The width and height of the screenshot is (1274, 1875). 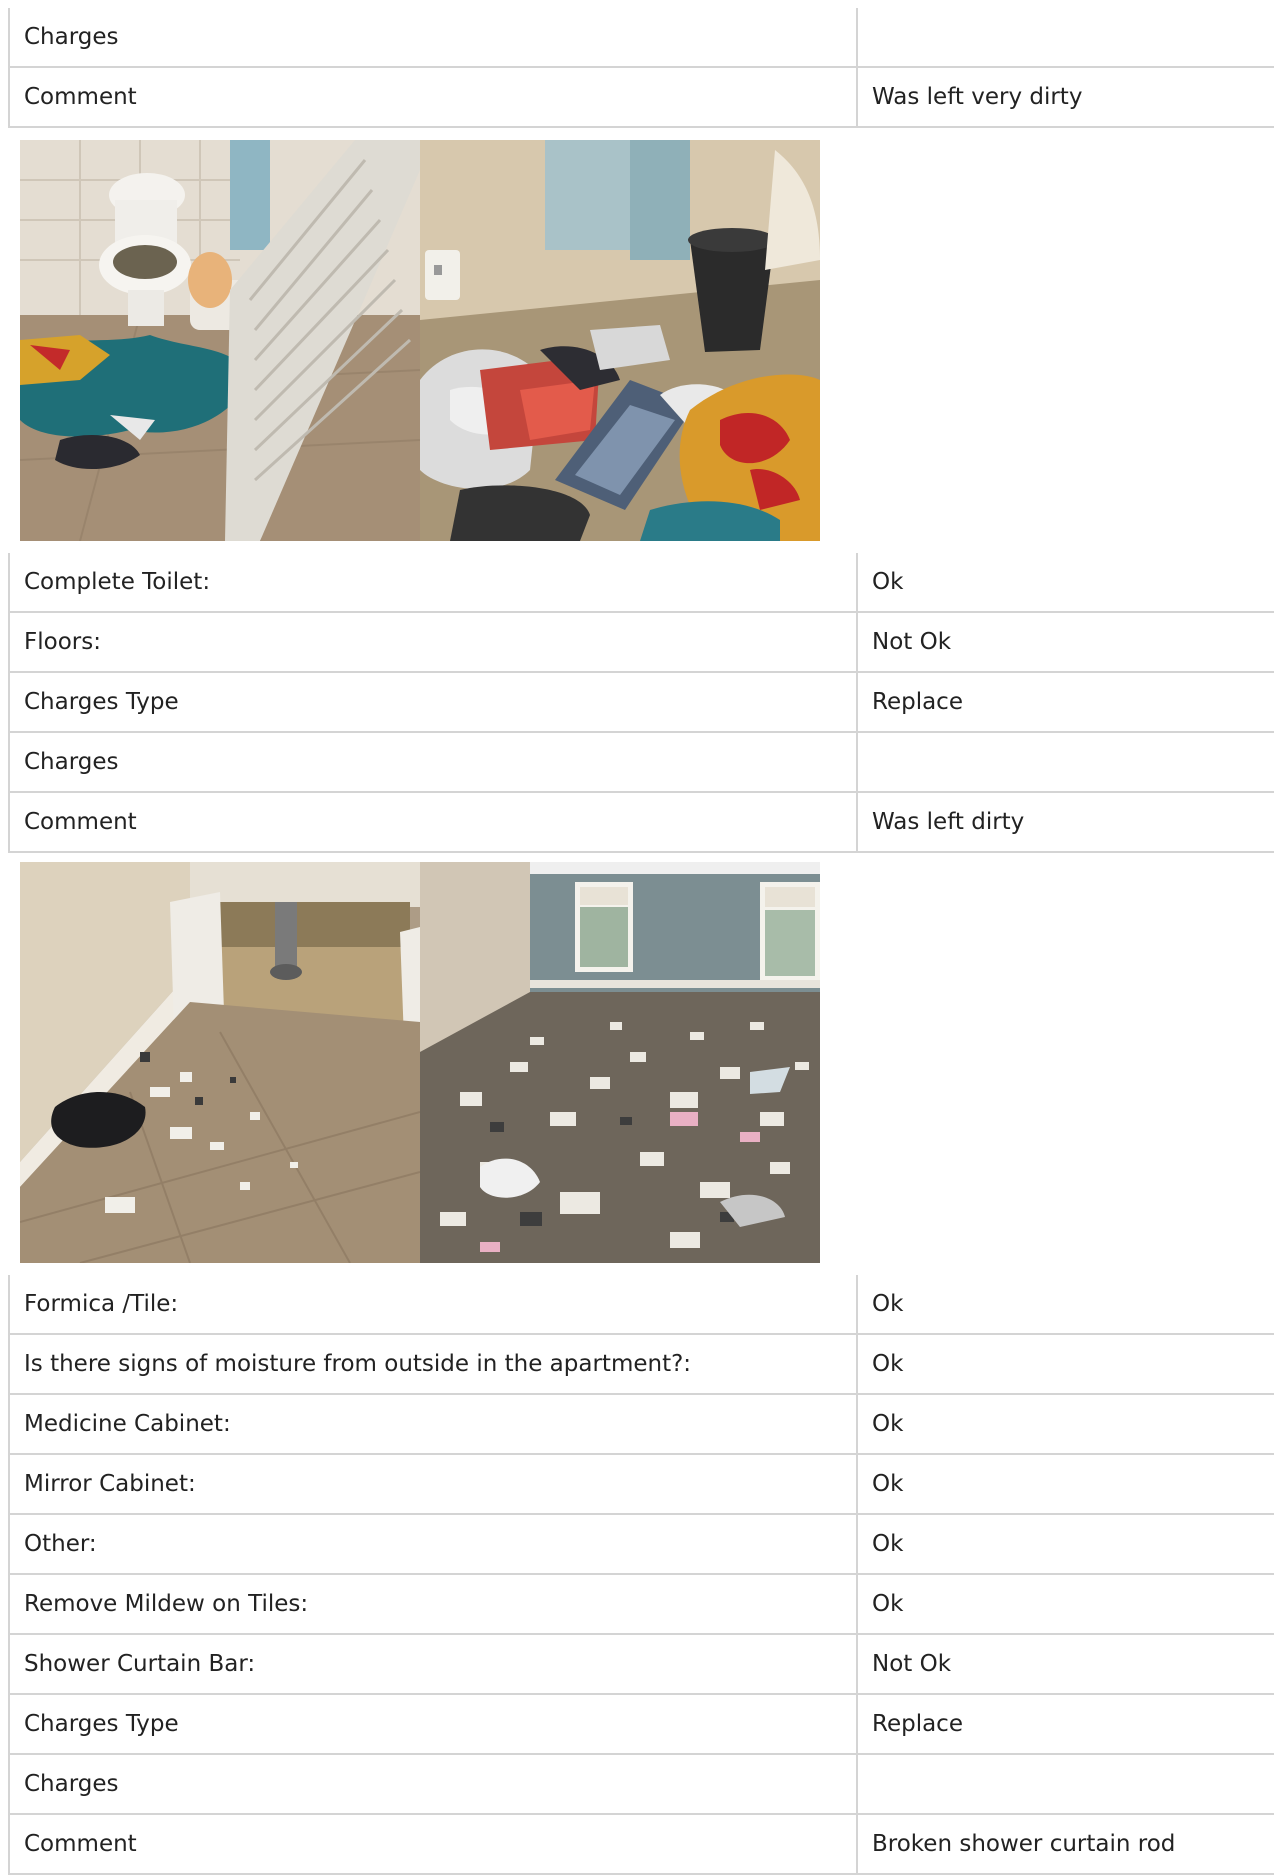 I want to click on row-value: Was left very dirty, so click(x=1065, y=97).